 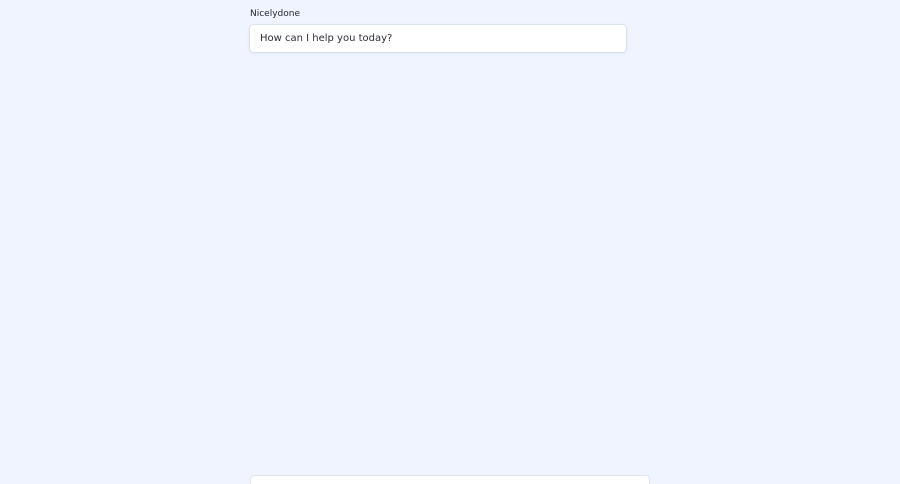 I want to click on message-composer, so click(x=450, y=479).